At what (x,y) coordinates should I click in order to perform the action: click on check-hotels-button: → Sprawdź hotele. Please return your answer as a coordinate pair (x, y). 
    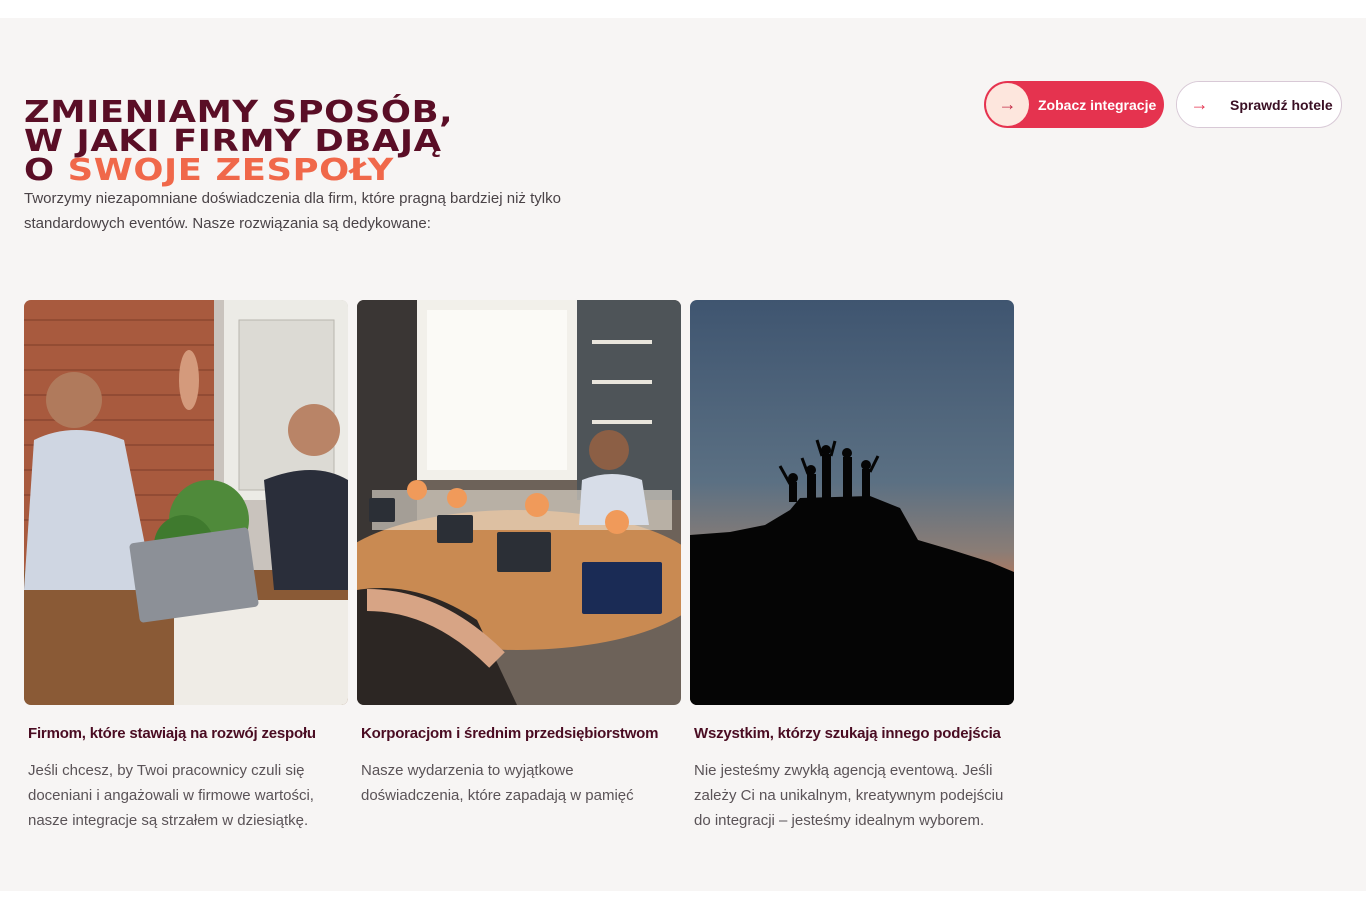
    Looking at the image, I should click on (1259, 104).